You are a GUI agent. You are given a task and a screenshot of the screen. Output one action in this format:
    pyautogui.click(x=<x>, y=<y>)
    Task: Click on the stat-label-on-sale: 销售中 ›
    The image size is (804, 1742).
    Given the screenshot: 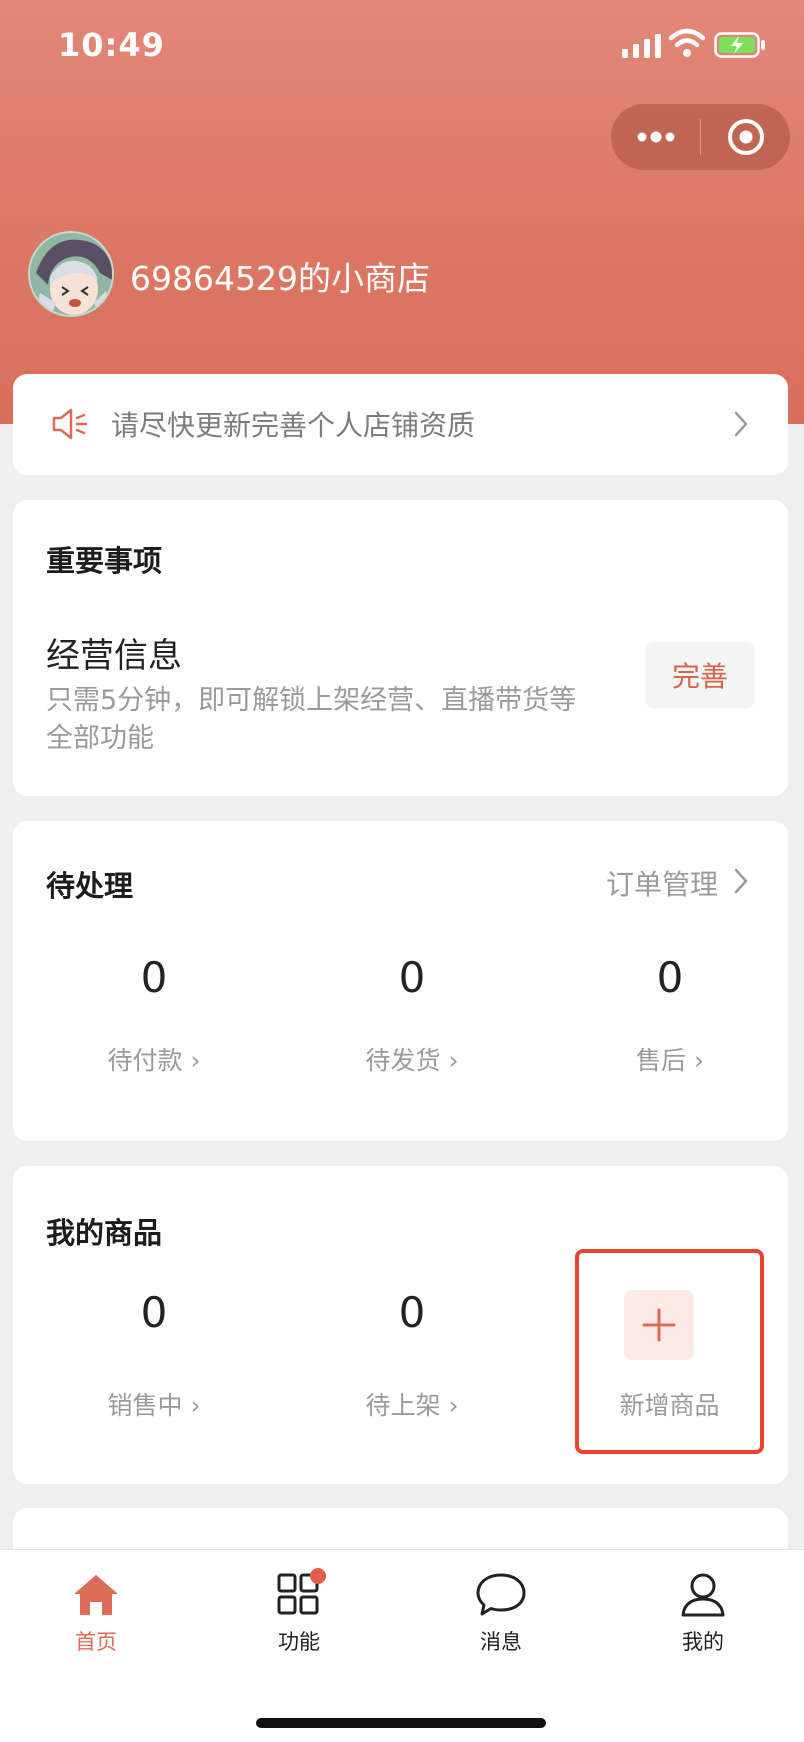 What is the action you would take?
    pyautogui.click(x=154, y=1404)
    